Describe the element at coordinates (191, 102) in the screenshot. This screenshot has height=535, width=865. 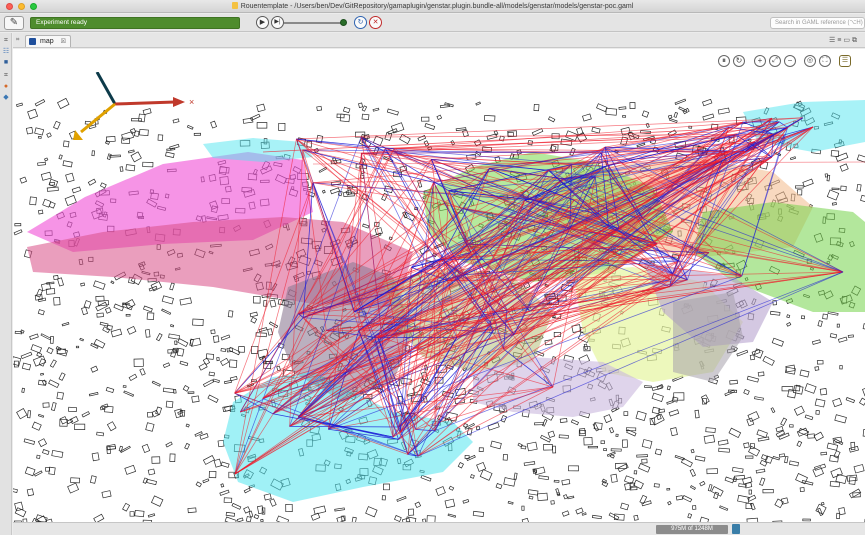
I see `axis-origin-marker: ×` at that location.